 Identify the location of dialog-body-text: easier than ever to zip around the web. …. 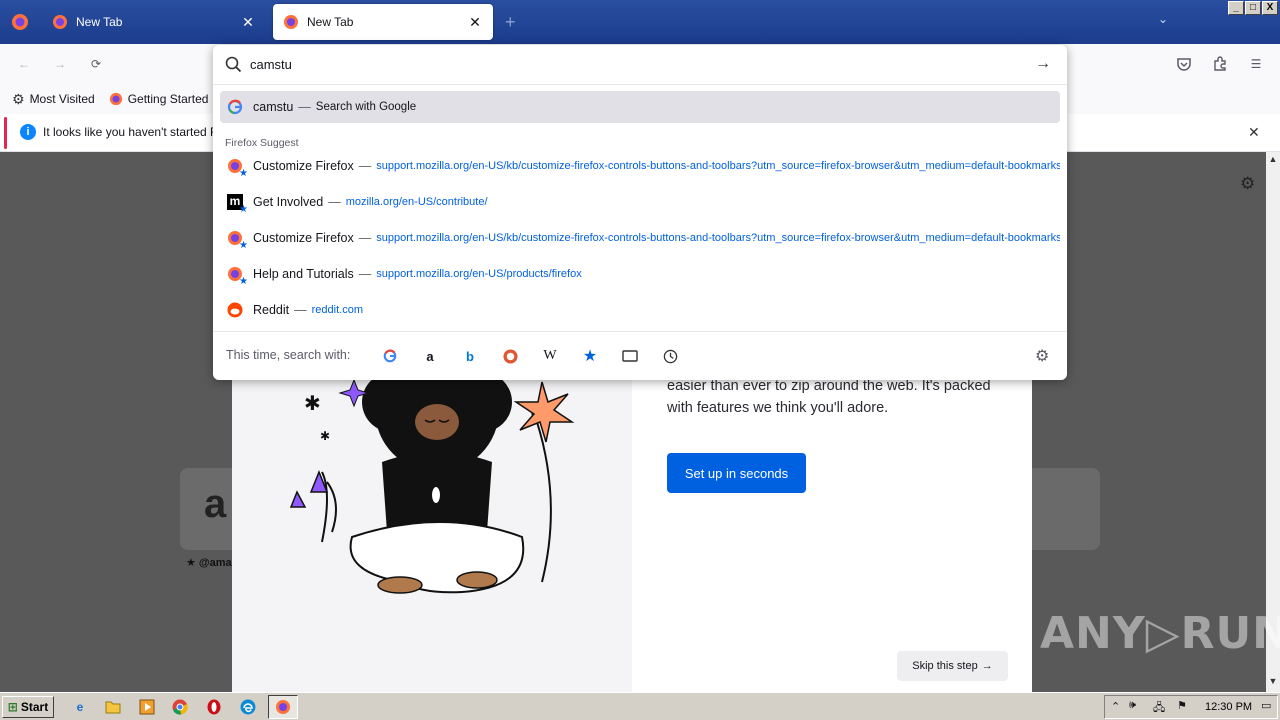
(829, 397).